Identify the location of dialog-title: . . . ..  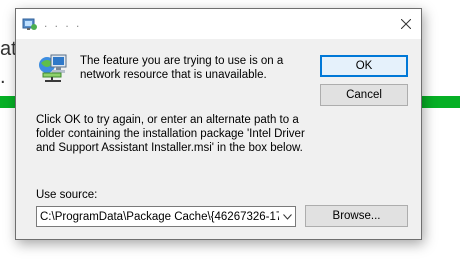
(63, 23).